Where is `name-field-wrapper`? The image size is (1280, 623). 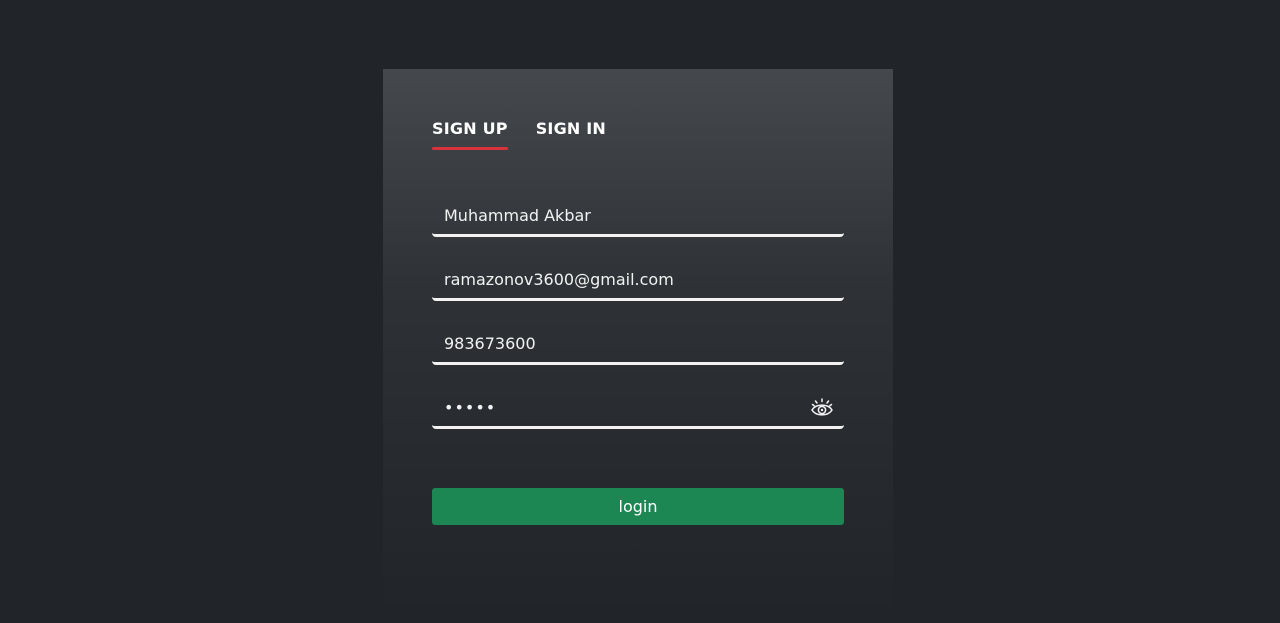
name-field-wrapper is located at coordinates (638, 217).